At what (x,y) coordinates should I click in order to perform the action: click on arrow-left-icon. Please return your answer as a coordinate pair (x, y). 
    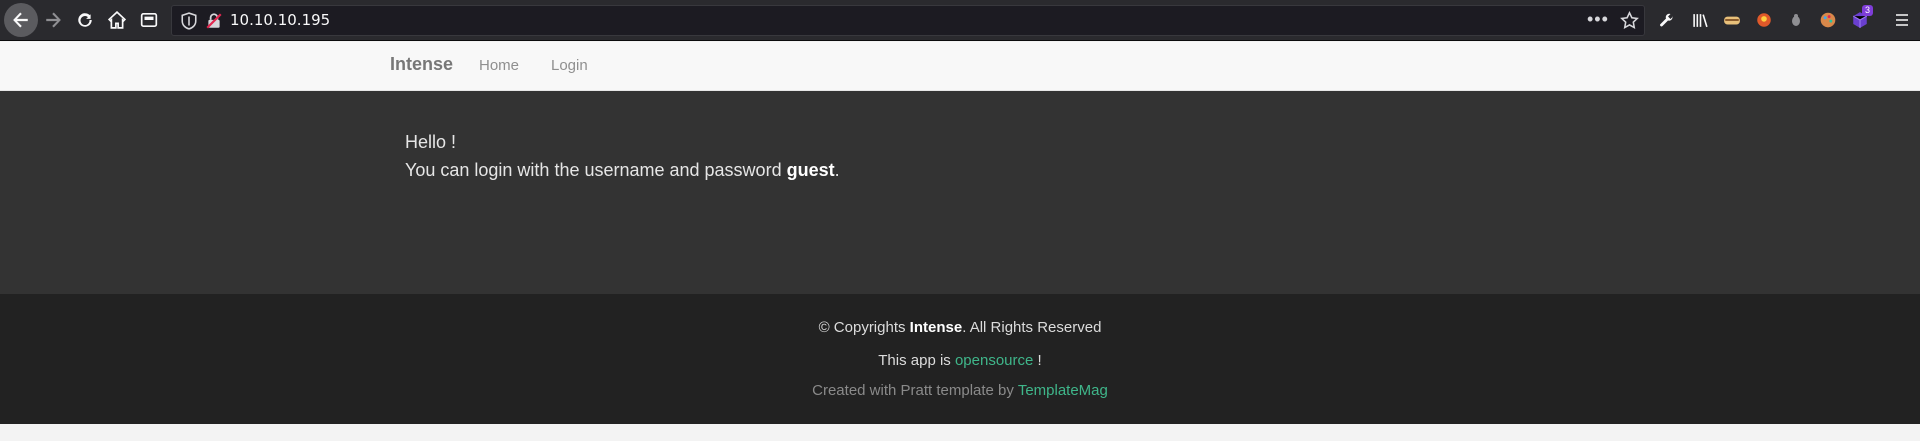
    Looking at the image, I should click on (20, 20).